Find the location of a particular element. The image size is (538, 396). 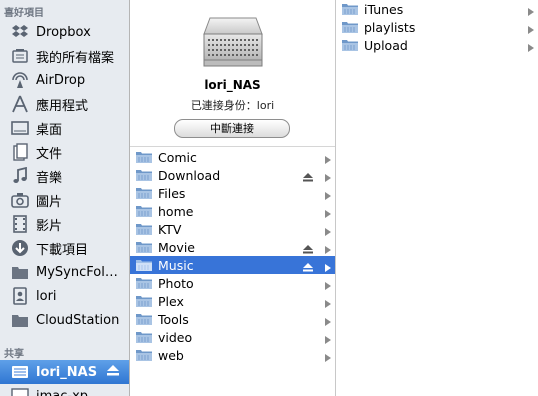

all-files-icon is located at coordinates (20, 56).